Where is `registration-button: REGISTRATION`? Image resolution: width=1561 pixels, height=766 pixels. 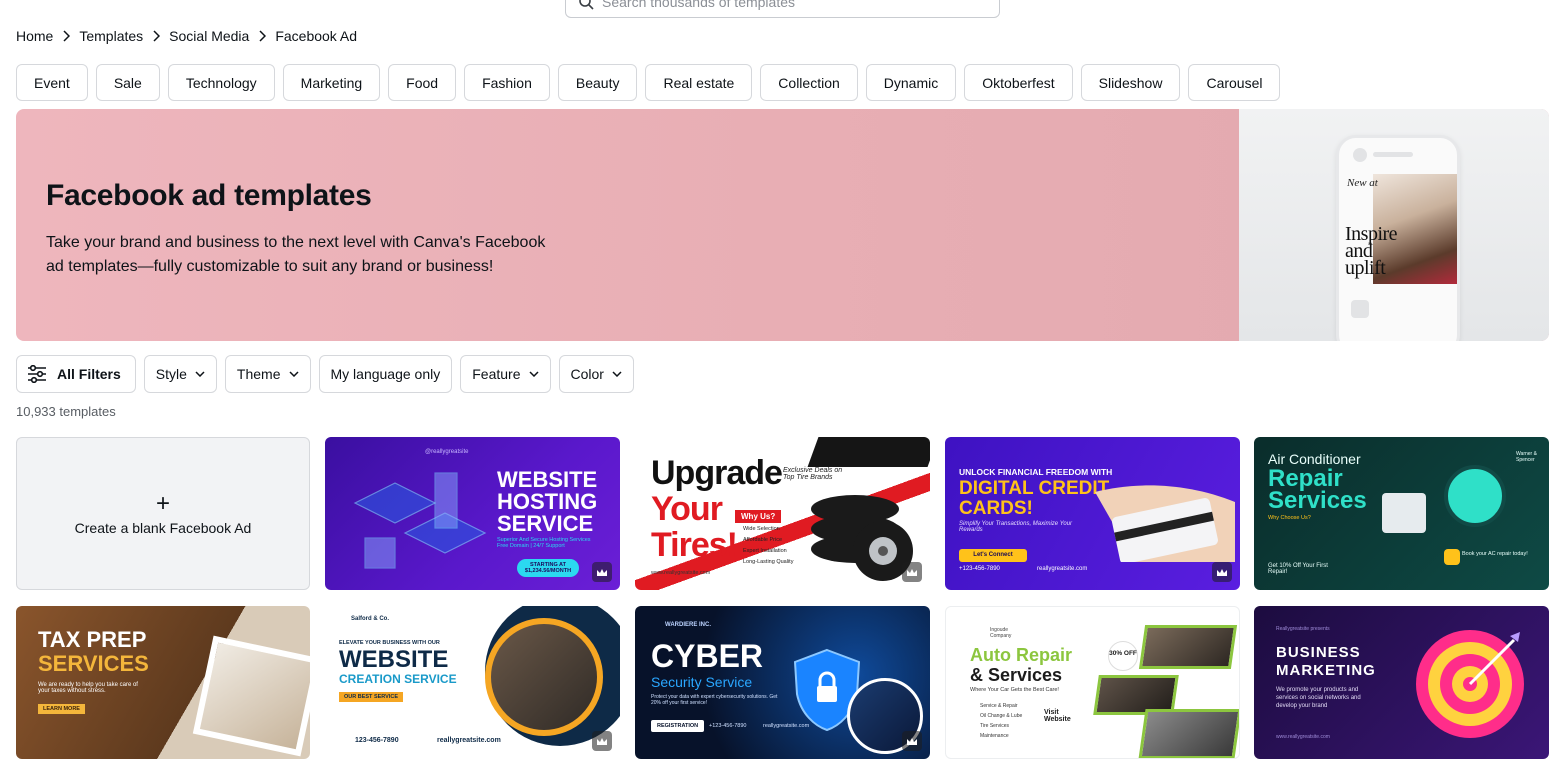 registration-button: REGISTRATION is located at coordinates (678, 726).